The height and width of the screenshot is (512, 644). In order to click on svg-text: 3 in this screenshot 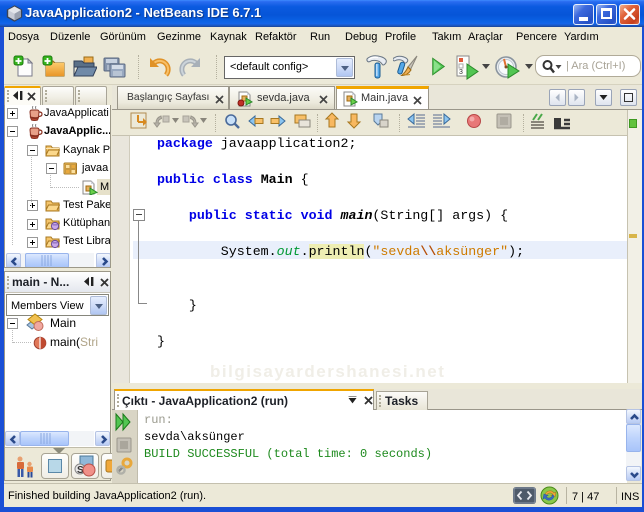, I will do `click(461, 72)`.